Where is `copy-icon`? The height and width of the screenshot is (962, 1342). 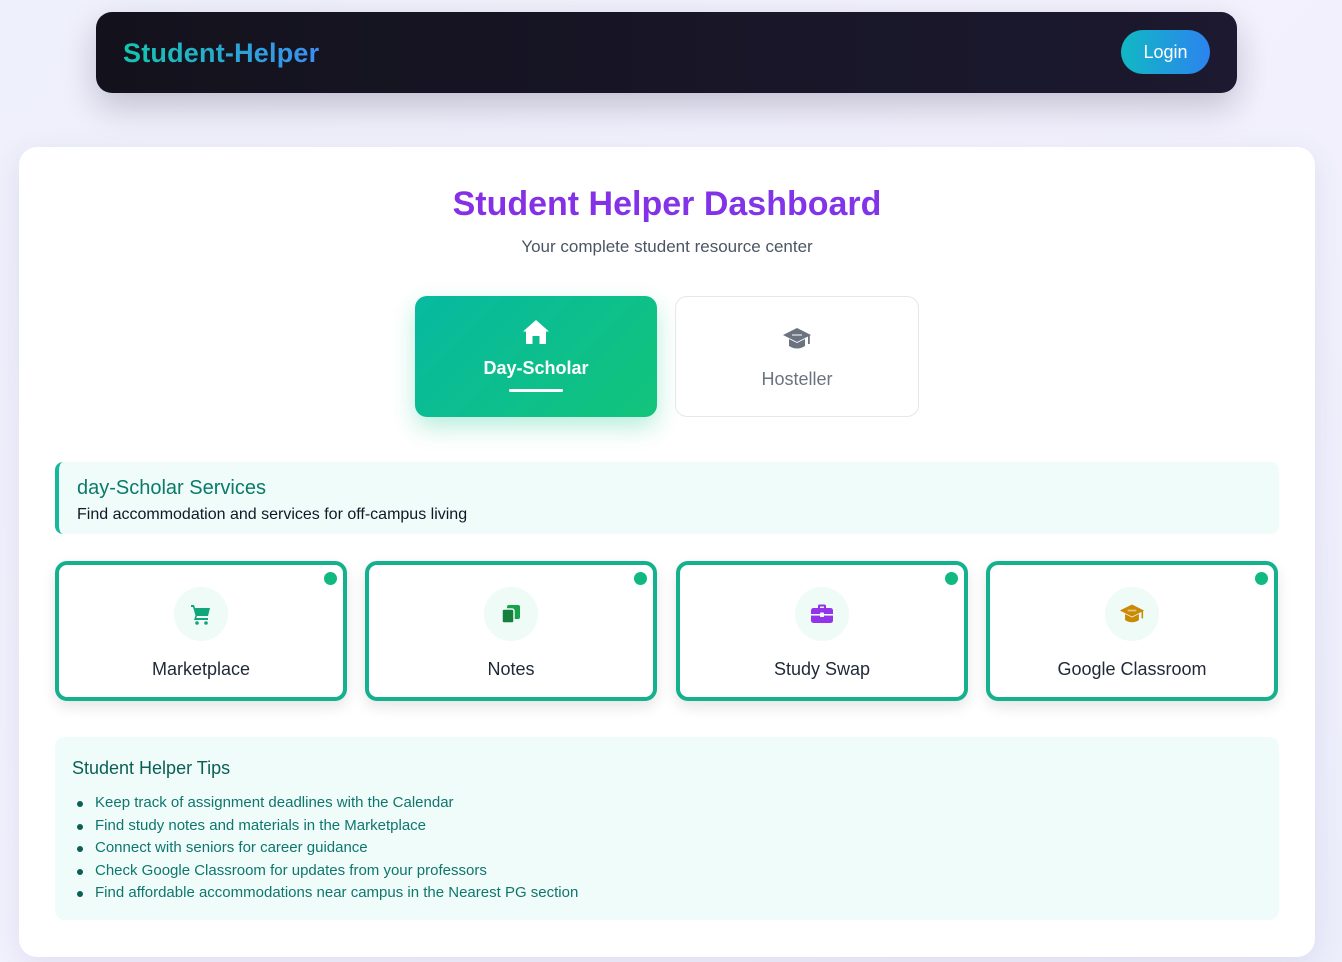
copy-icon is located at coordinates (511, 614).